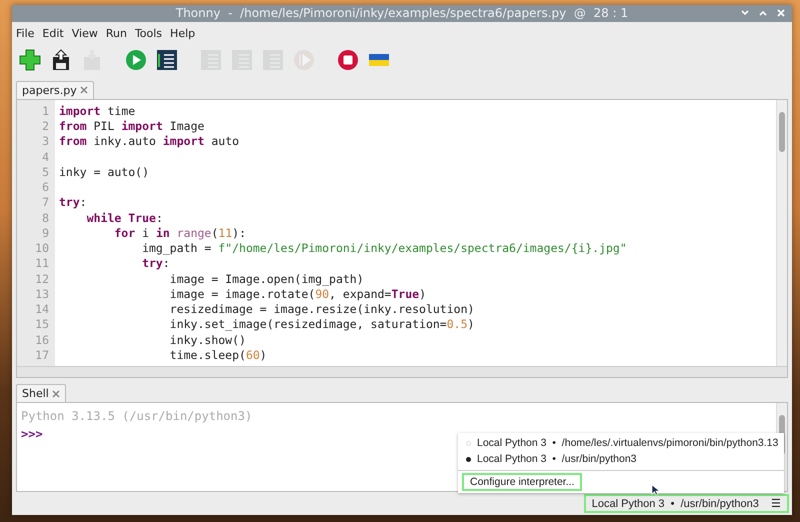 The height and width of the screenshot is (522, 800). Describe the element at coordinates (104, 172) in the screenshot. I see `code-line: inky = auto()` at that location.